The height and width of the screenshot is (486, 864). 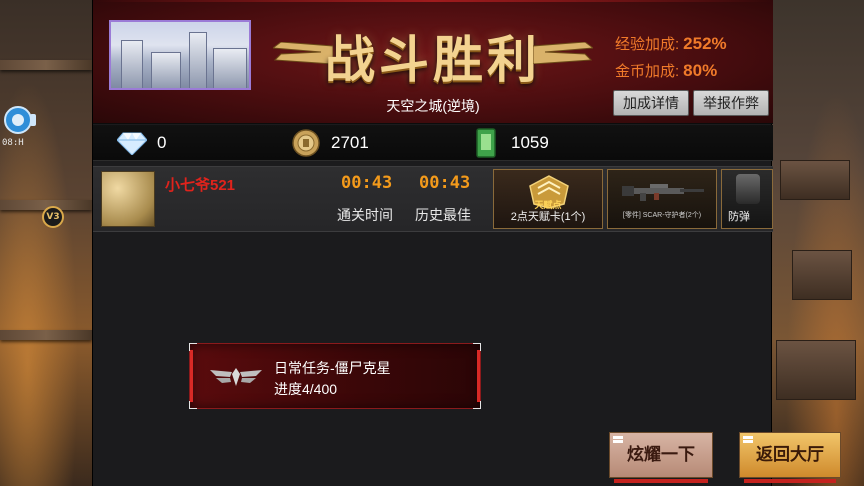 What do you see at coordinates (433, 52) in the screenshot?
I see `victory-title-area: 战斗胜利` at bounding box center [433, 52].